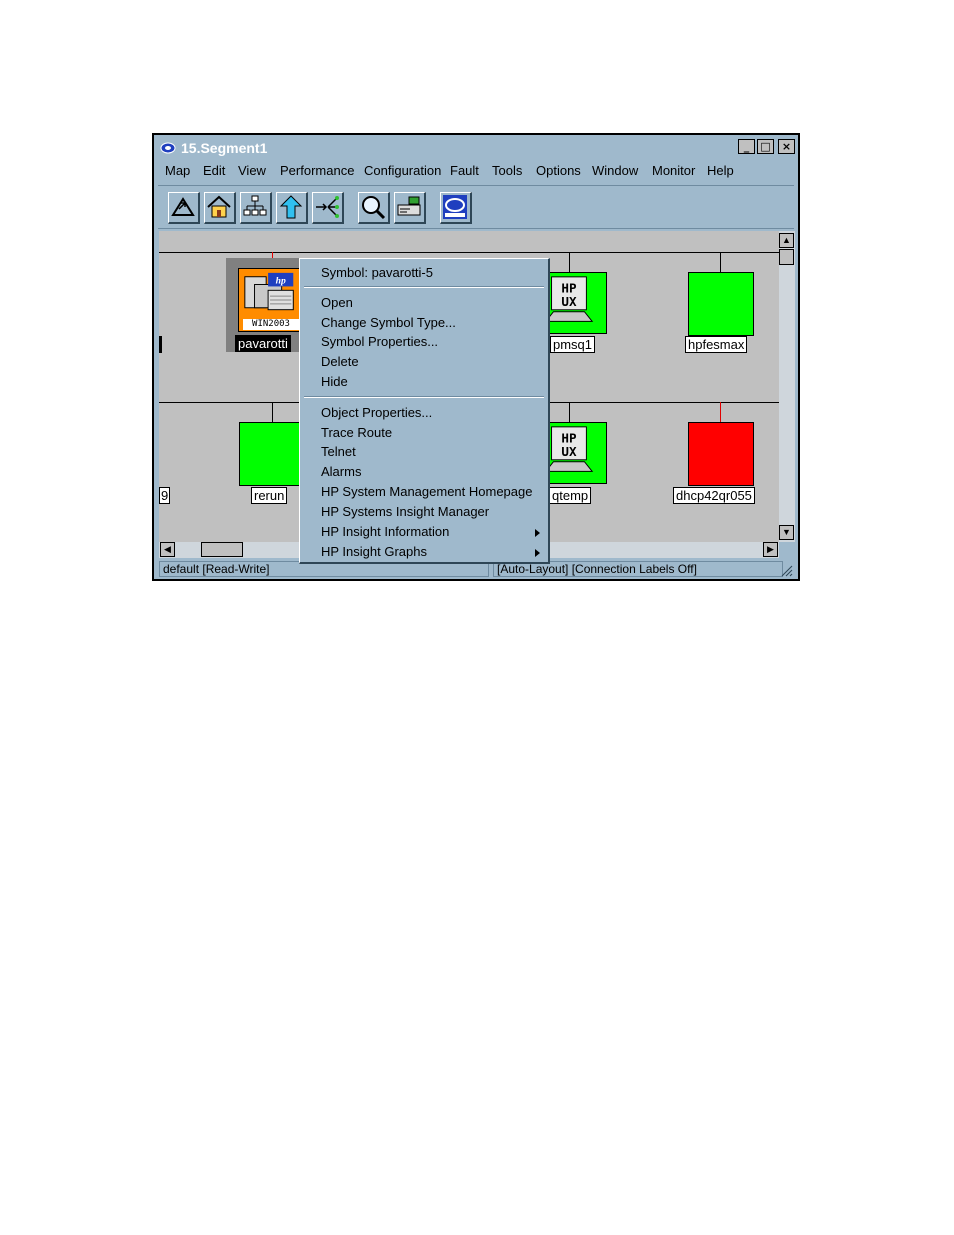 The width and height of the screenshot is (954, 1235). What do you see at coordinates (177, 170) in the screenshot?
I see `menu-map: Map` at bounding box center [177, 170].